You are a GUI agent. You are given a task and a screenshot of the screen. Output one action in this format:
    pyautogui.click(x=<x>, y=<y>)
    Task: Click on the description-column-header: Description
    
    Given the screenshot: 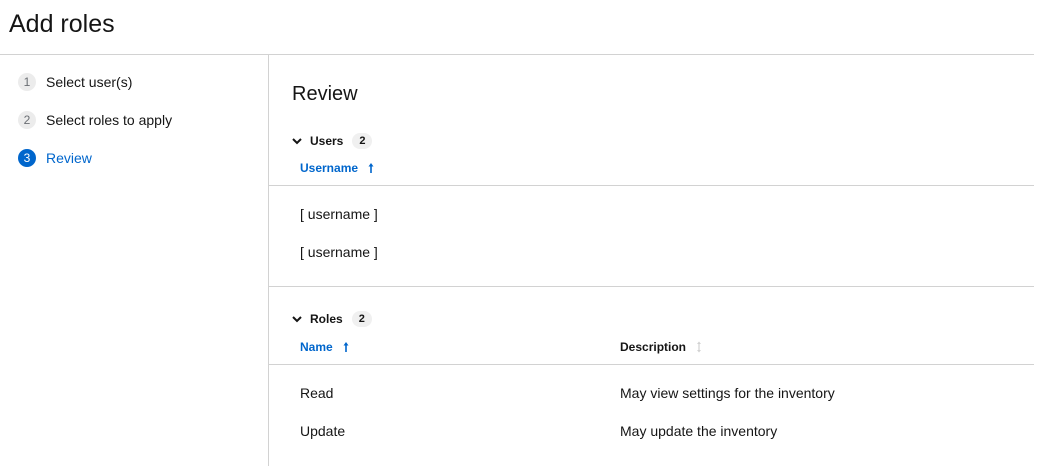 What is the action you would take?
    pyautogui.click(x=661, y=347)
    